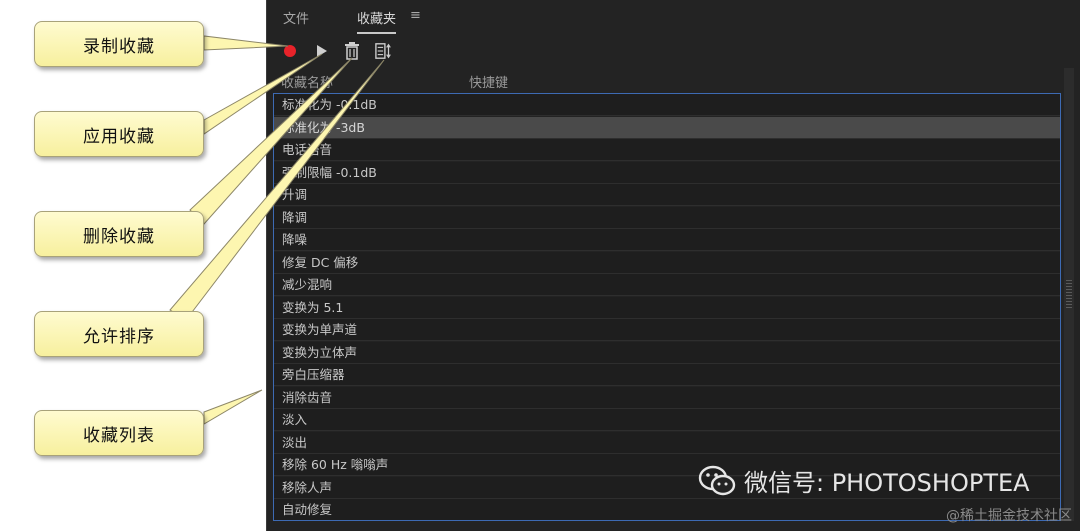  I want to click on record-favorite-button, so click(290, 51).